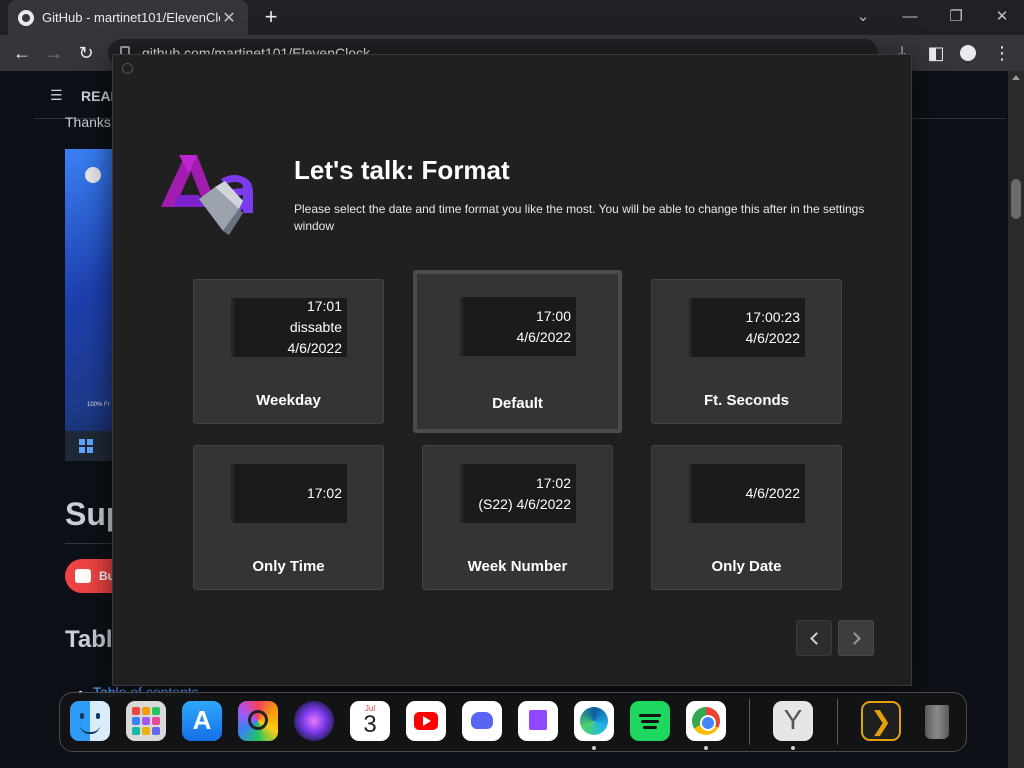 The width and height of the screenshot is (1024, 768). Describe the element at coordinates (56, 95) in the screenshot. I see `outline-list-icon: ☰` at that location.